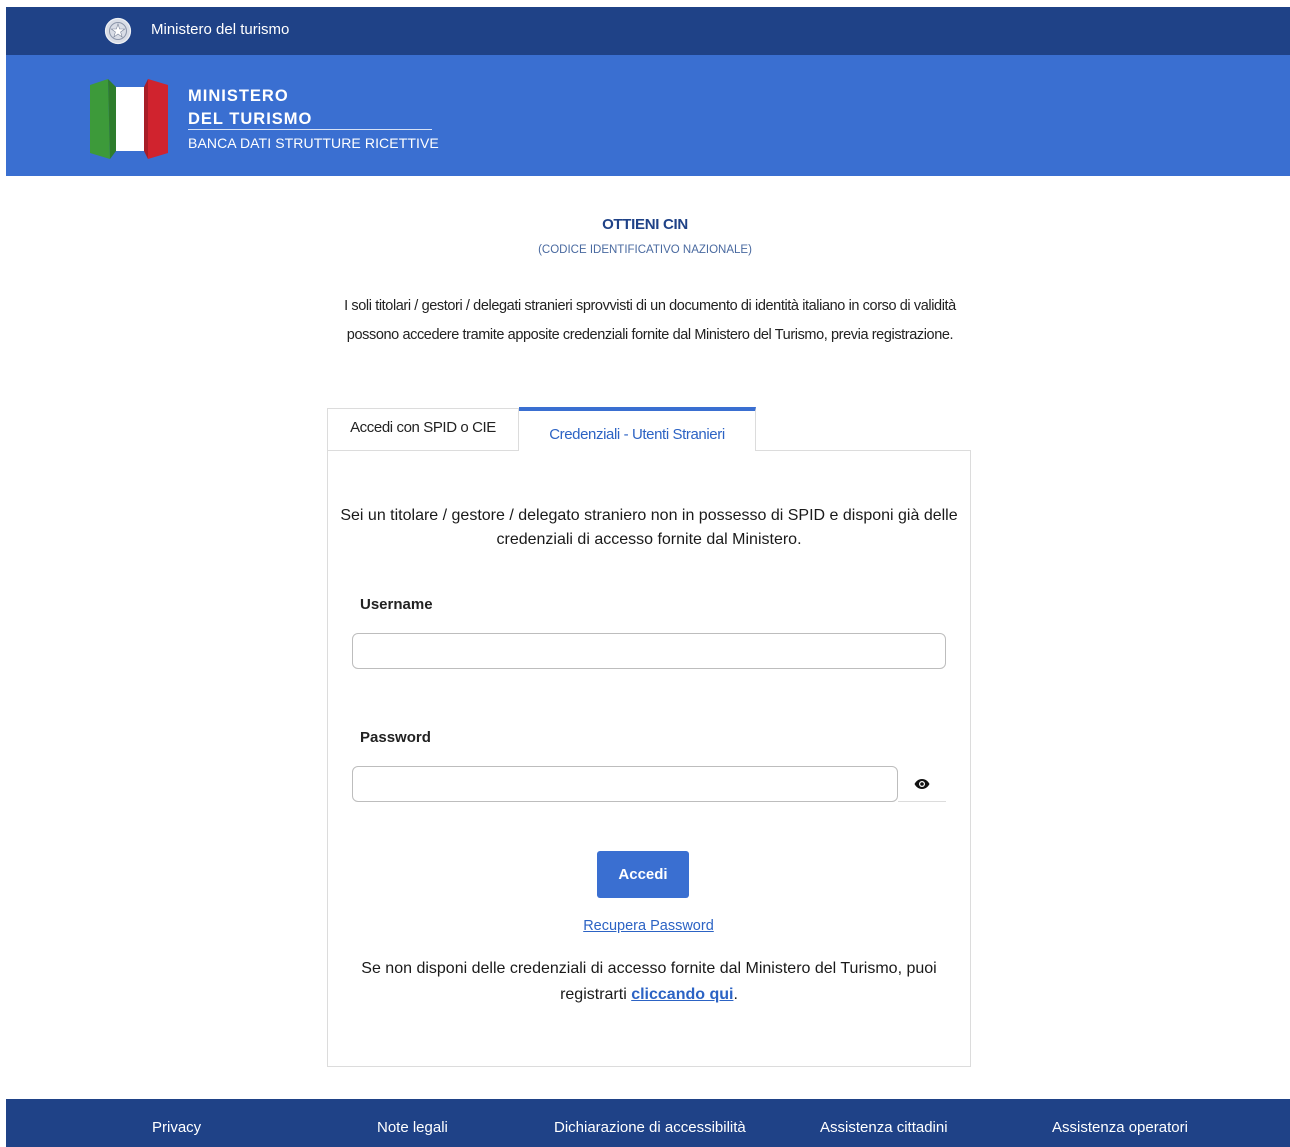 This screenshot has width=1290, height=1147. I want to click on footer-link-operator-support: Assistenza operatori, so click(1120, 1127).